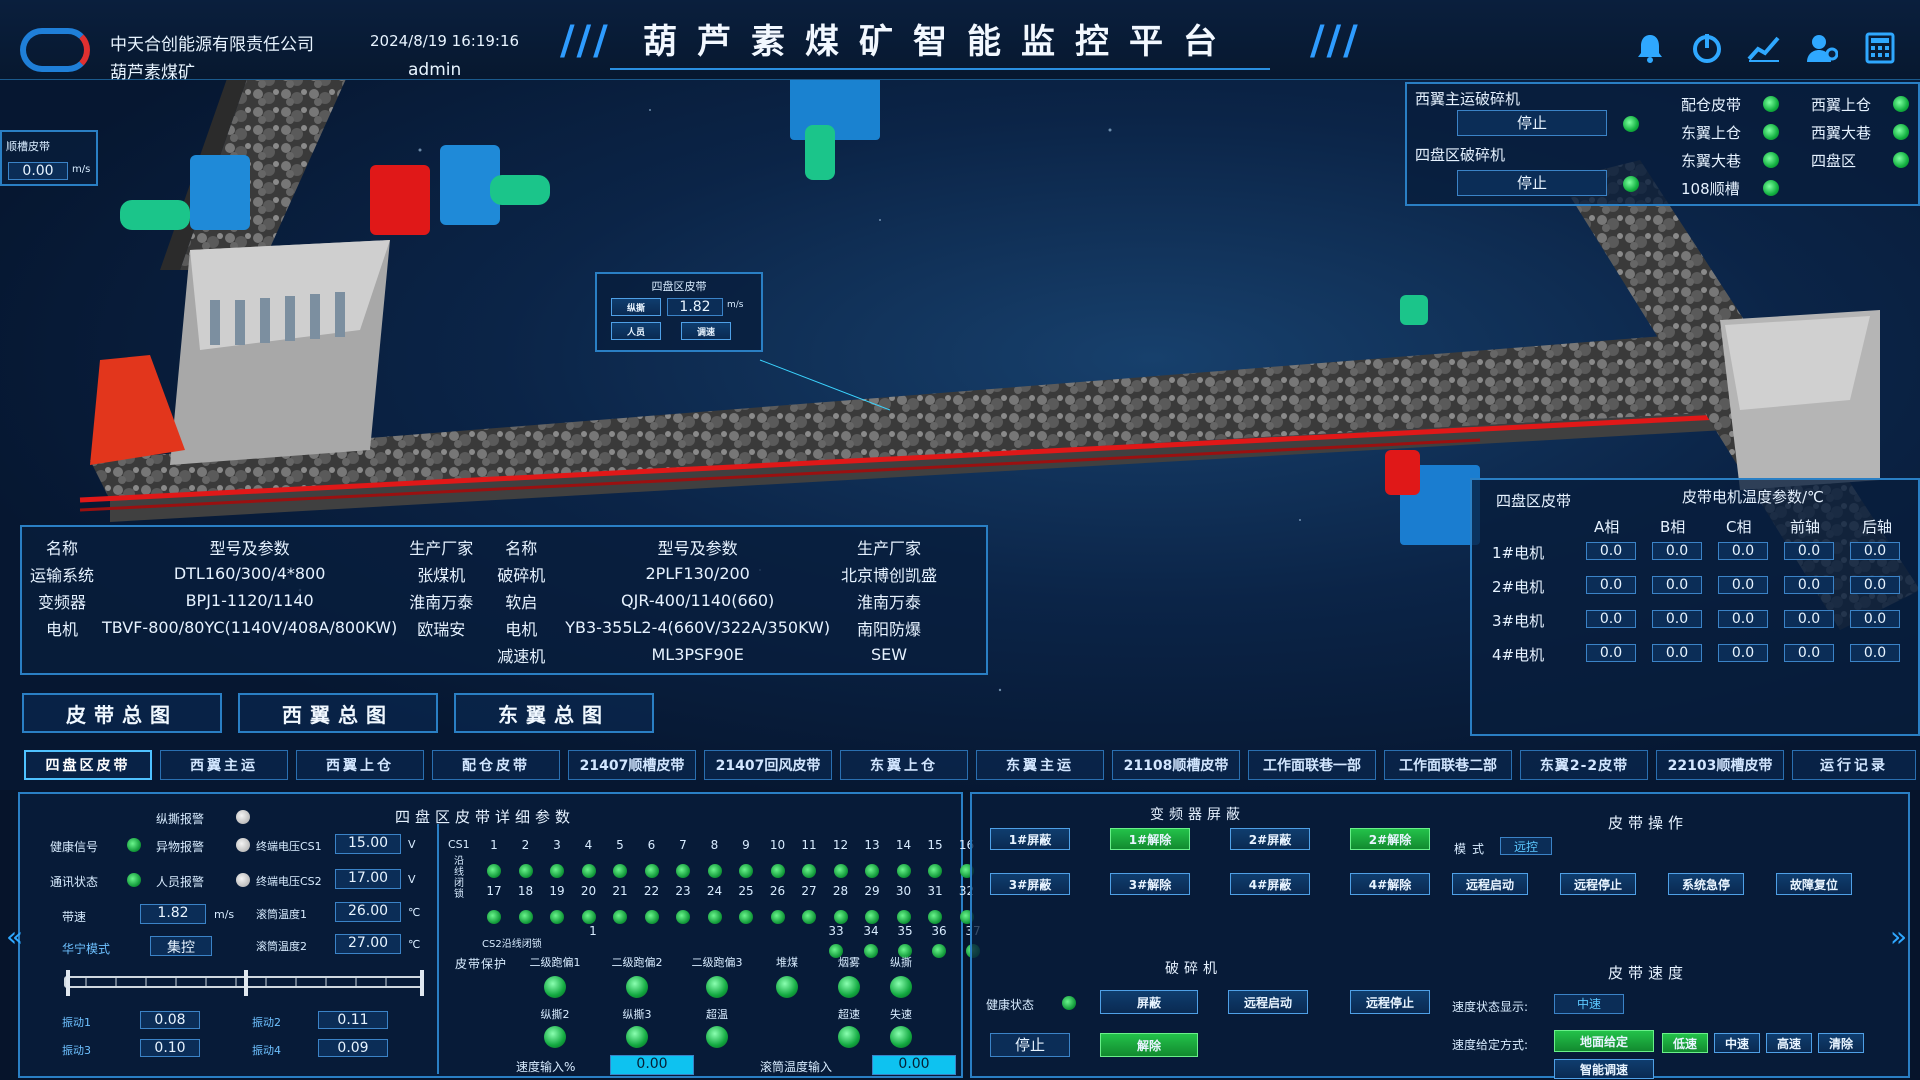 The height and width of the screenshot is (1080, 1920). I want to click on tab-belt: 东翼2-2皮带, so click(1584, 765).